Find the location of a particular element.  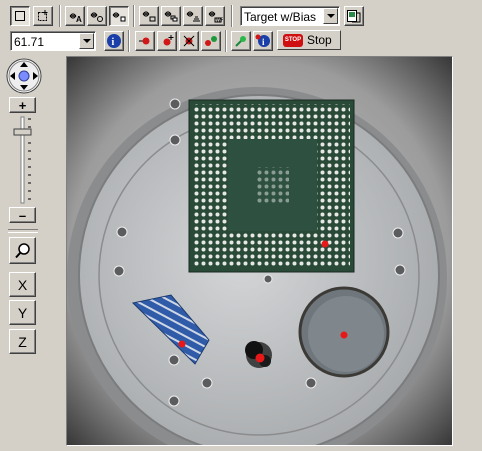

zoom-slider is located at coordinates (22, 160).